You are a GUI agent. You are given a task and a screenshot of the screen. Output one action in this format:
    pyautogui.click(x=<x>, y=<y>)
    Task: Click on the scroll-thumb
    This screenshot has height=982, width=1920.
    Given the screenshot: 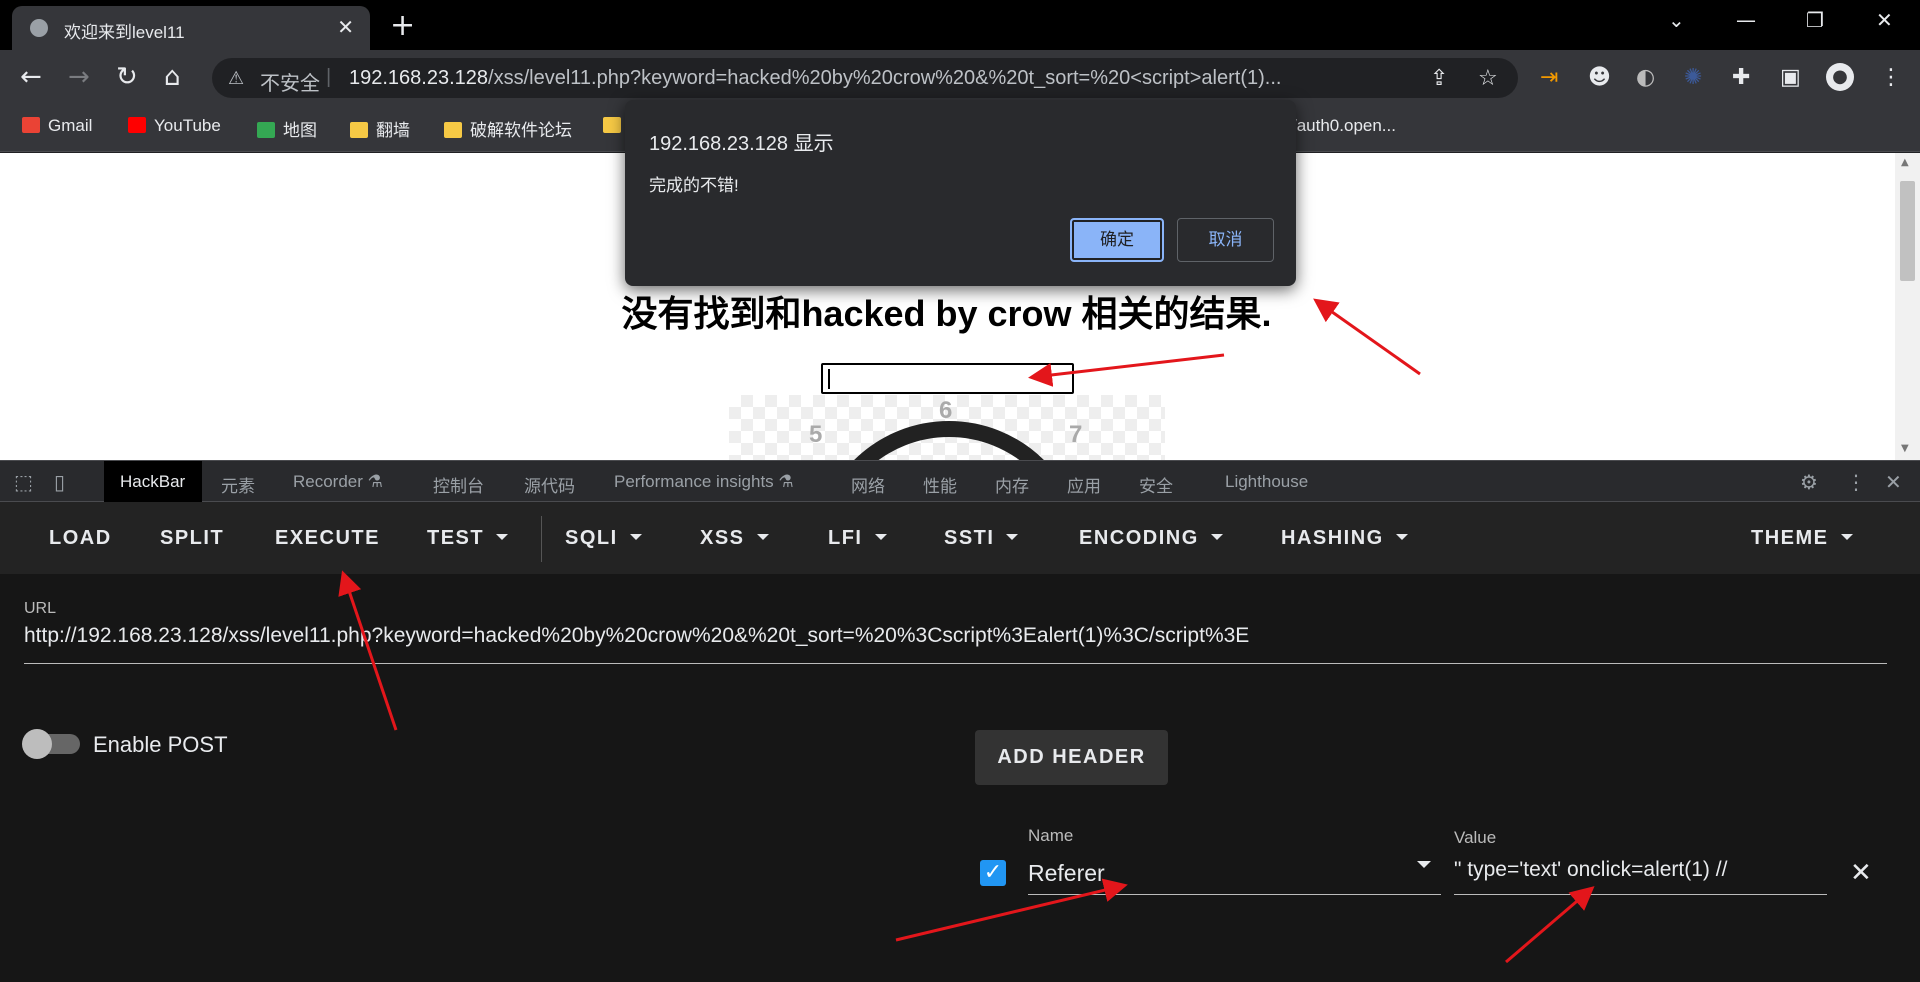 What is the action you would take?
    pyautogui.click(x=1907, y=231)
    